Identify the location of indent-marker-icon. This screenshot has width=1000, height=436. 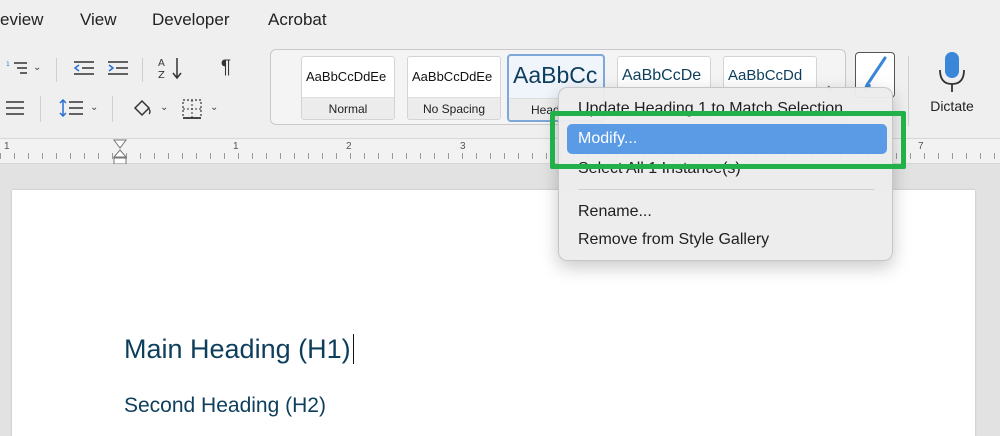
(120, 152).